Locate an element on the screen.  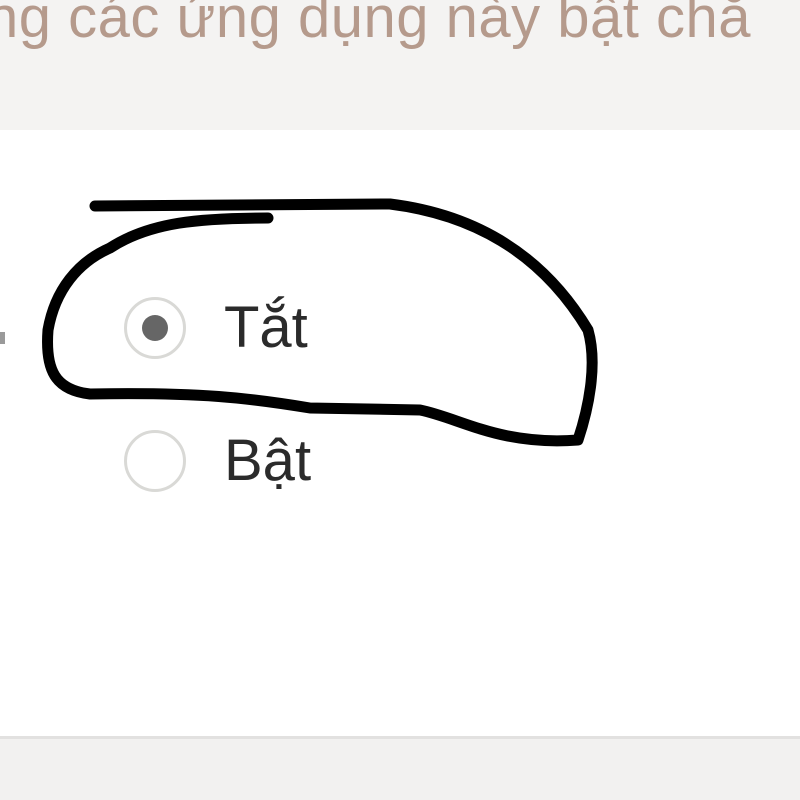
footer-band is located at coordinates (400, 769).